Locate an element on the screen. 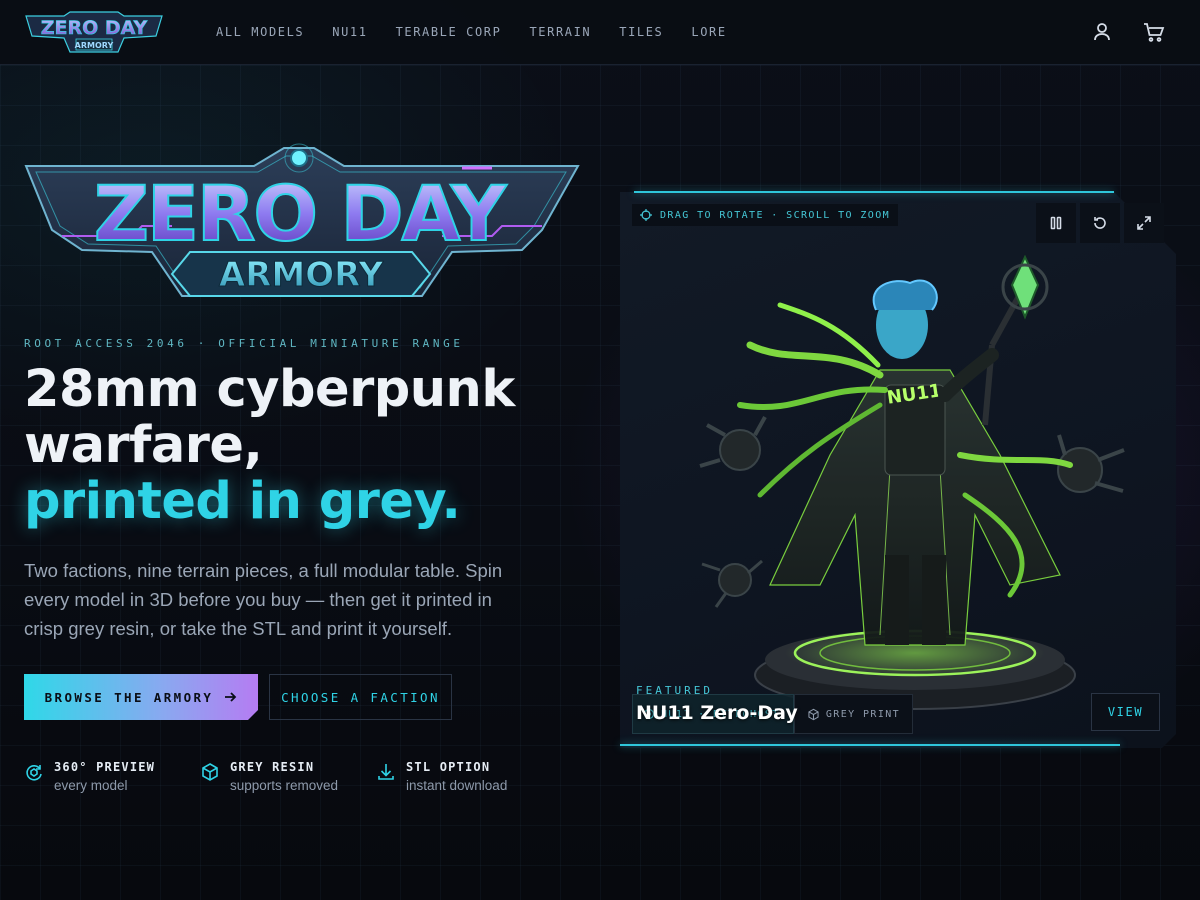  cart-button is located at coordinates (1154, 32).